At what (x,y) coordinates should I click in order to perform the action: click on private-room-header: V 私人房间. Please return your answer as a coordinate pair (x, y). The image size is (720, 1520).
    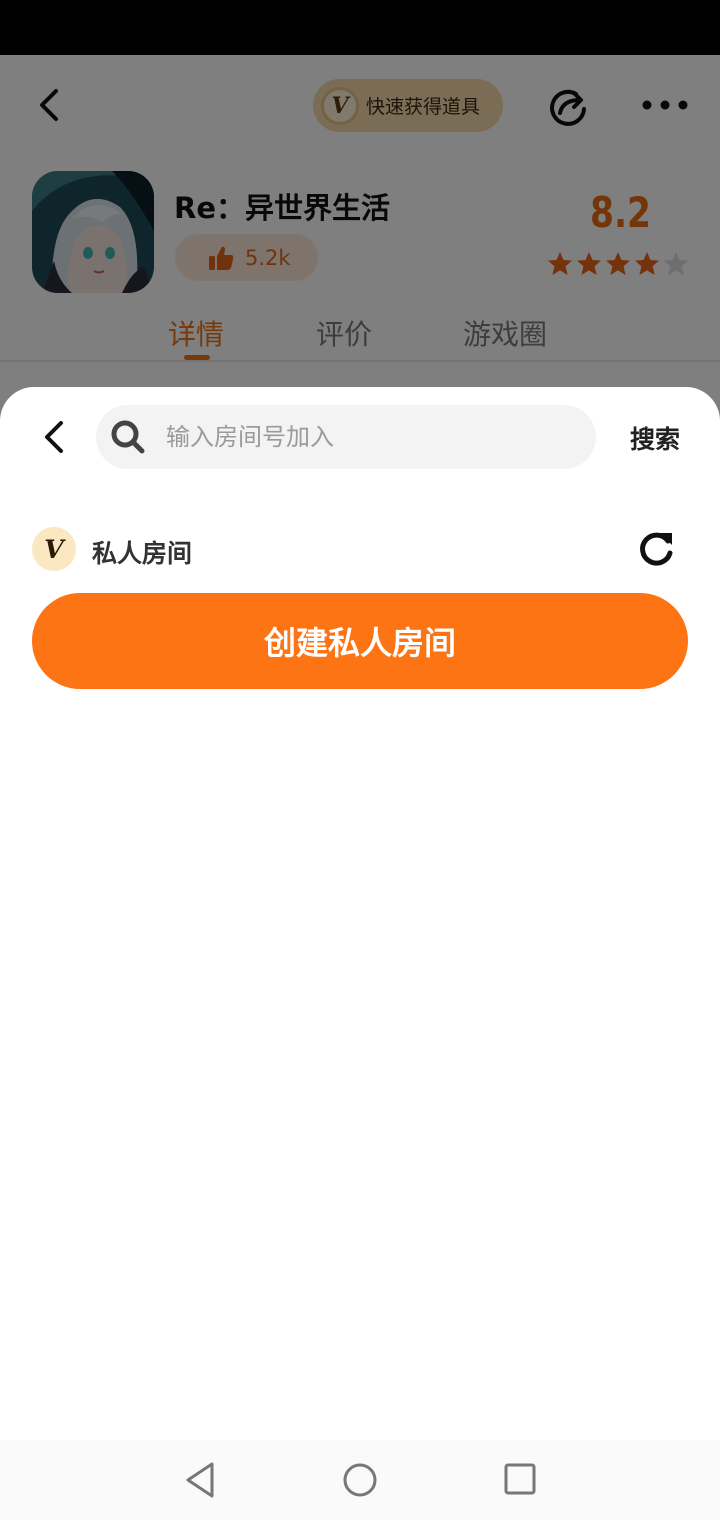
    Looking at the image, I should click on (360, 550).